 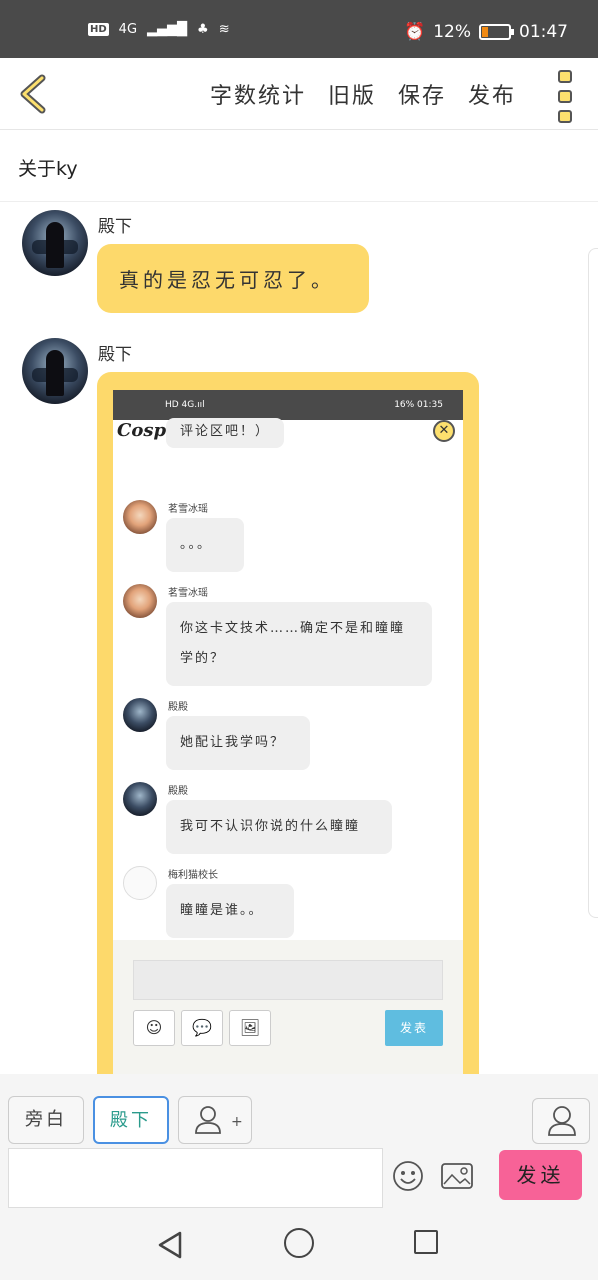 What do you see at coordinates (408, 1176) in the screenshot?
I see `emoji-icon` at bounding box center [408, 1176].